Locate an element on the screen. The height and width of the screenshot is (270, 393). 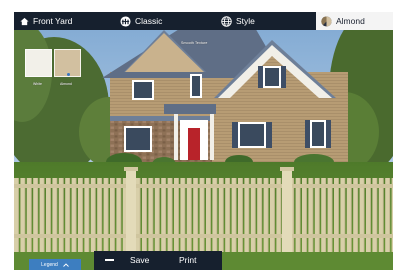
top-toolbar: Front Yard Classic Style Almond is located at coordinates (203, 21).